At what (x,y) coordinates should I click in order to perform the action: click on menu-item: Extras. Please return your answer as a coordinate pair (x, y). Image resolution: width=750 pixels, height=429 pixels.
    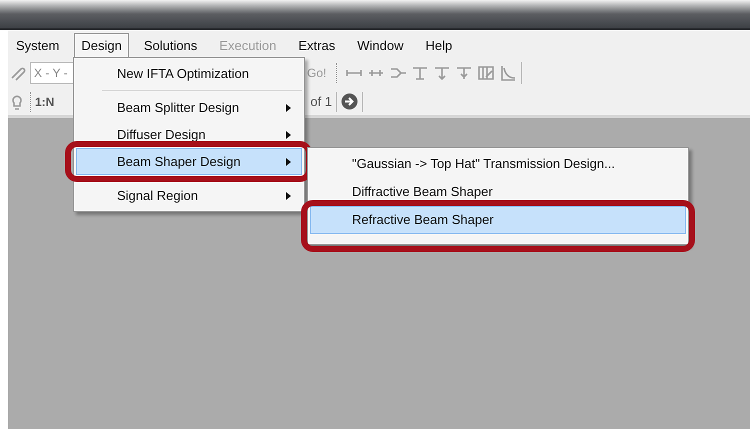
    Looking at the image, I should click on (316, 45).